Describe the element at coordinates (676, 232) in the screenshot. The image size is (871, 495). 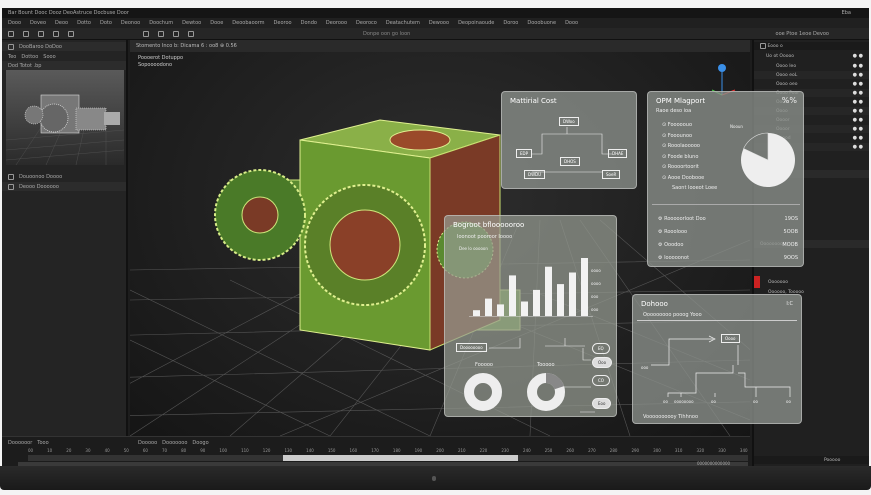
I see `opm-stat-text: Rooolooo` at that location.